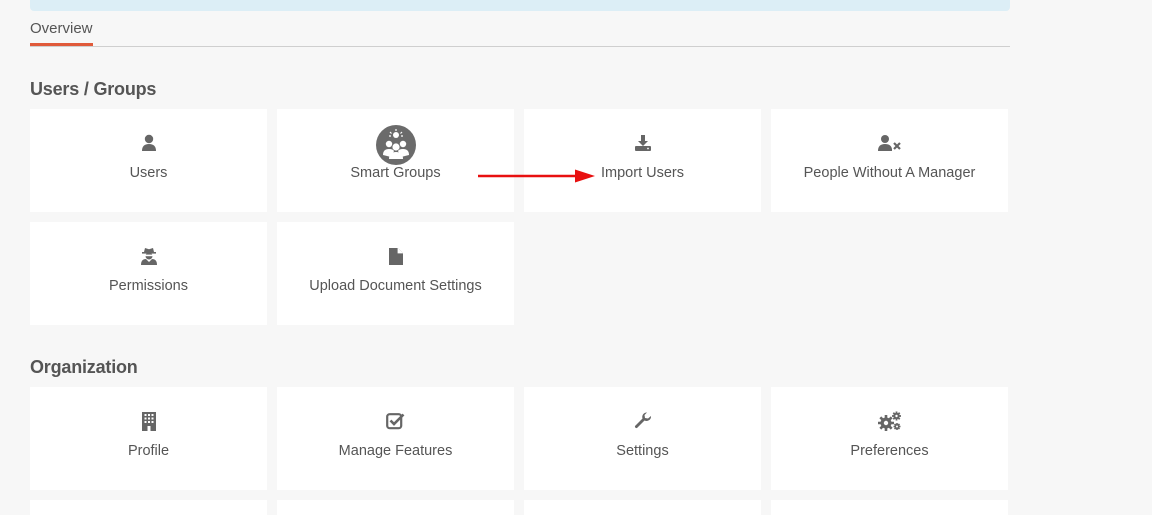 This screenshot has height=515, width=1152. What do you see at coordinates (148, 173) in the screenshot?
I see `tile-label: Users` at bounding box center [148, 173].